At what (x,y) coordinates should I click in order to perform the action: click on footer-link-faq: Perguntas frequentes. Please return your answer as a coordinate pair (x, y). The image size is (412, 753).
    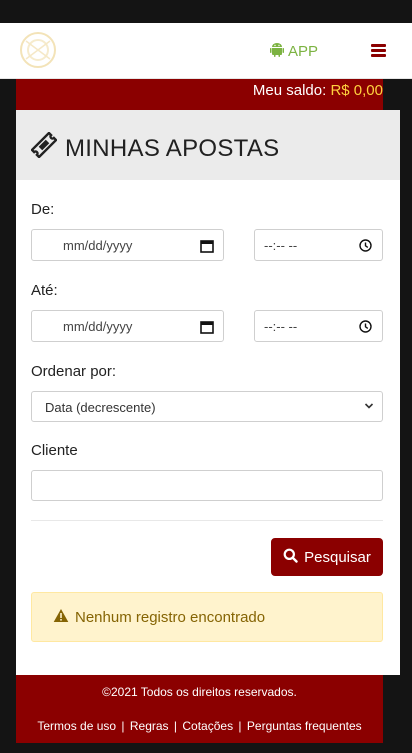
    Looking at the image, I should click on (304, 726).